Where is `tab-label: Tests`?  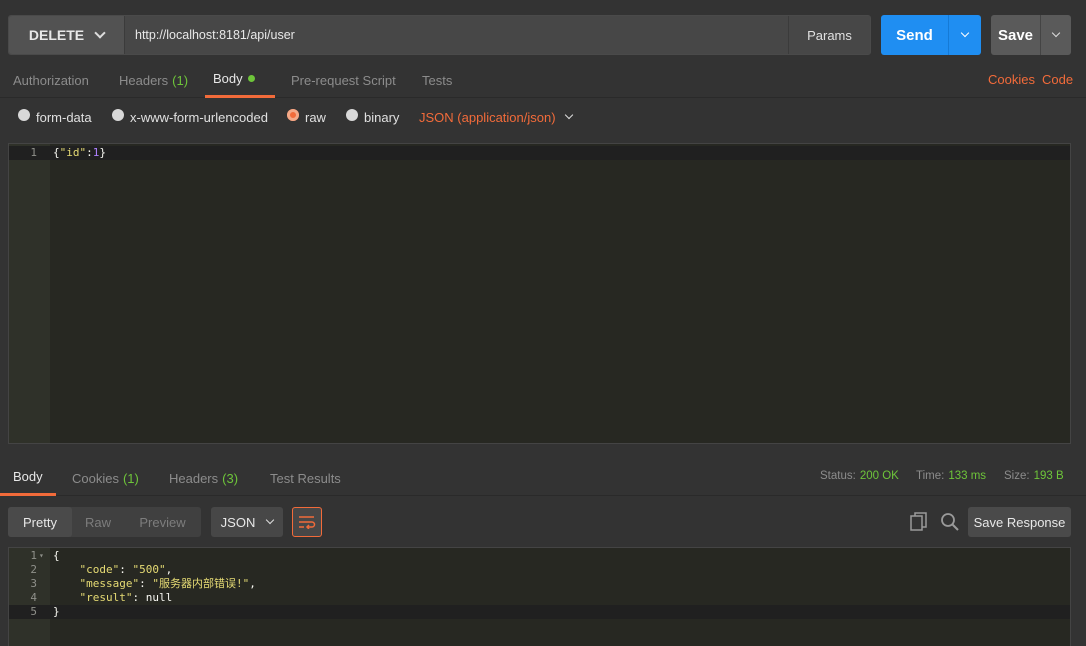
tab-label: Tests is located at coordinates (437, 80).